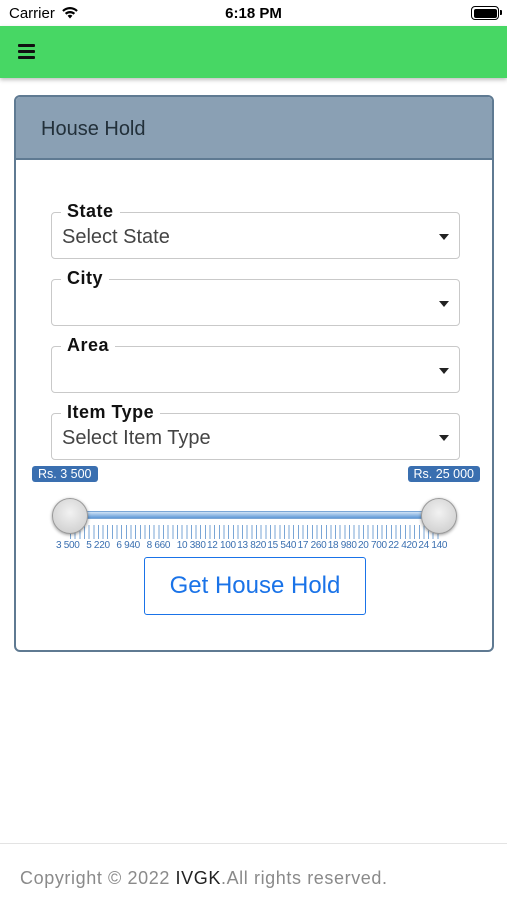  What do you see at coordinates (98, 878) in the screenshot?
I see `copyright-prefix: Copyright © 2022` at bounding box center [98, 878].